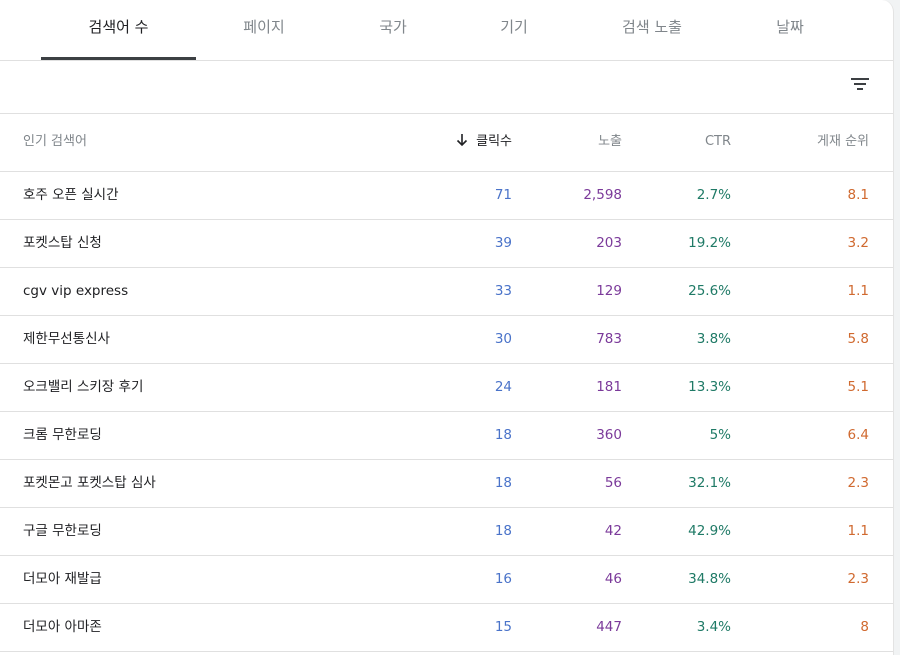 This screenshot has height=655, width=900. I want to click on header-impressions: 노출, so click(610, 142).